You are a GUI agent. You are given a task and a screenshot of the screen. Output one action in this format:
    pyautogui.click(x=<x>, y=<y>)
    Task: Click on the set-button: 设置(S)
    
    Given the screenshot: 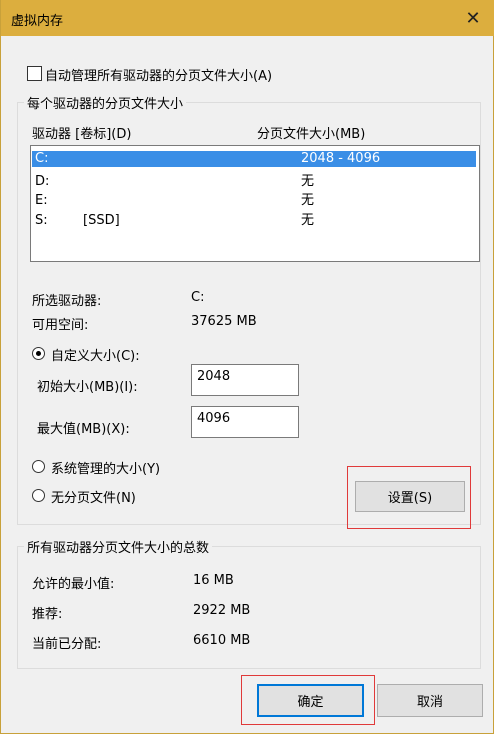 What is the action you would take?
    pyautogui.click(x=410, y=496)
    